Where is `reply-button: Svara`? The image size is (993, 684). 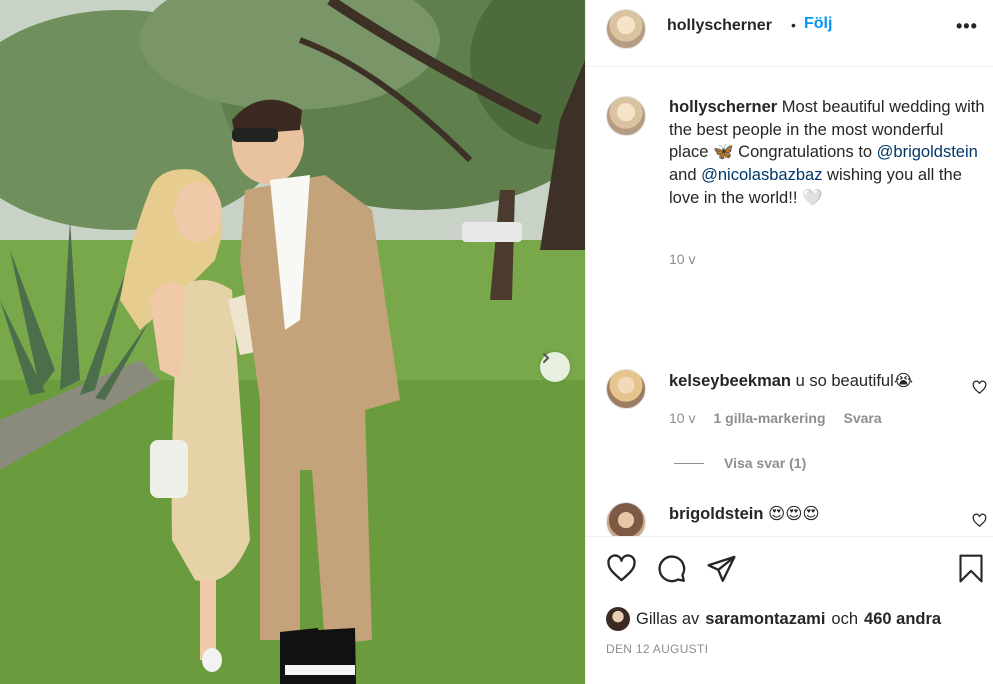 reply-button: Svara is located at coordinates (863, 418).